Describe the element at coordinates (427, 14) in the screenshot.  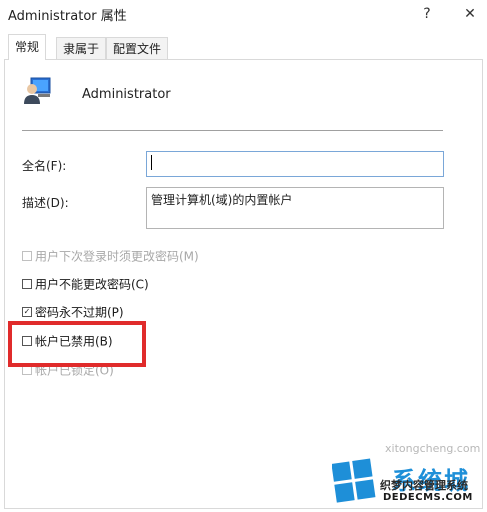
I see `help-button: ?` at that location.